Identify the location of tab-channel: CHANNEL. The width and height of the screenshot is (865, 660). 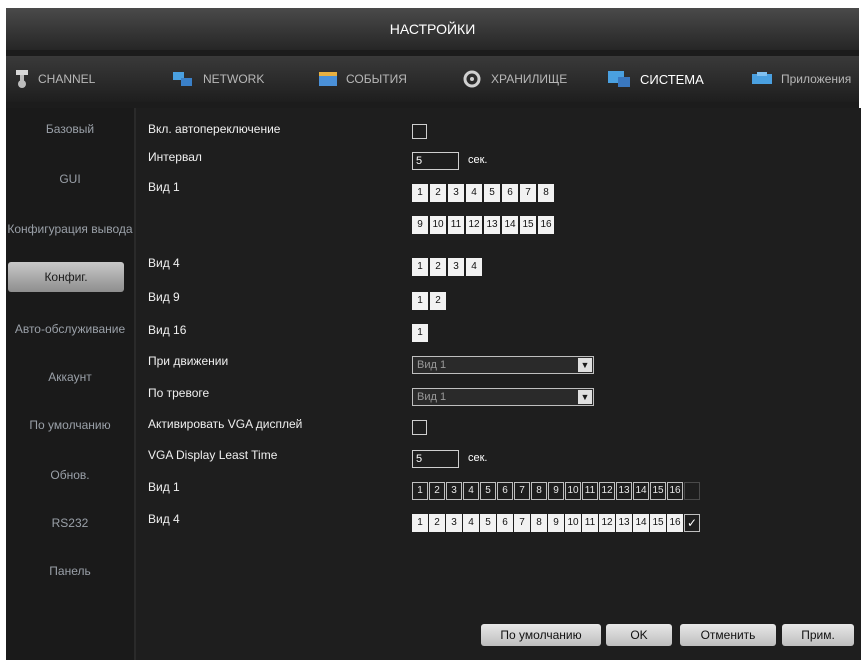
(84, 79).